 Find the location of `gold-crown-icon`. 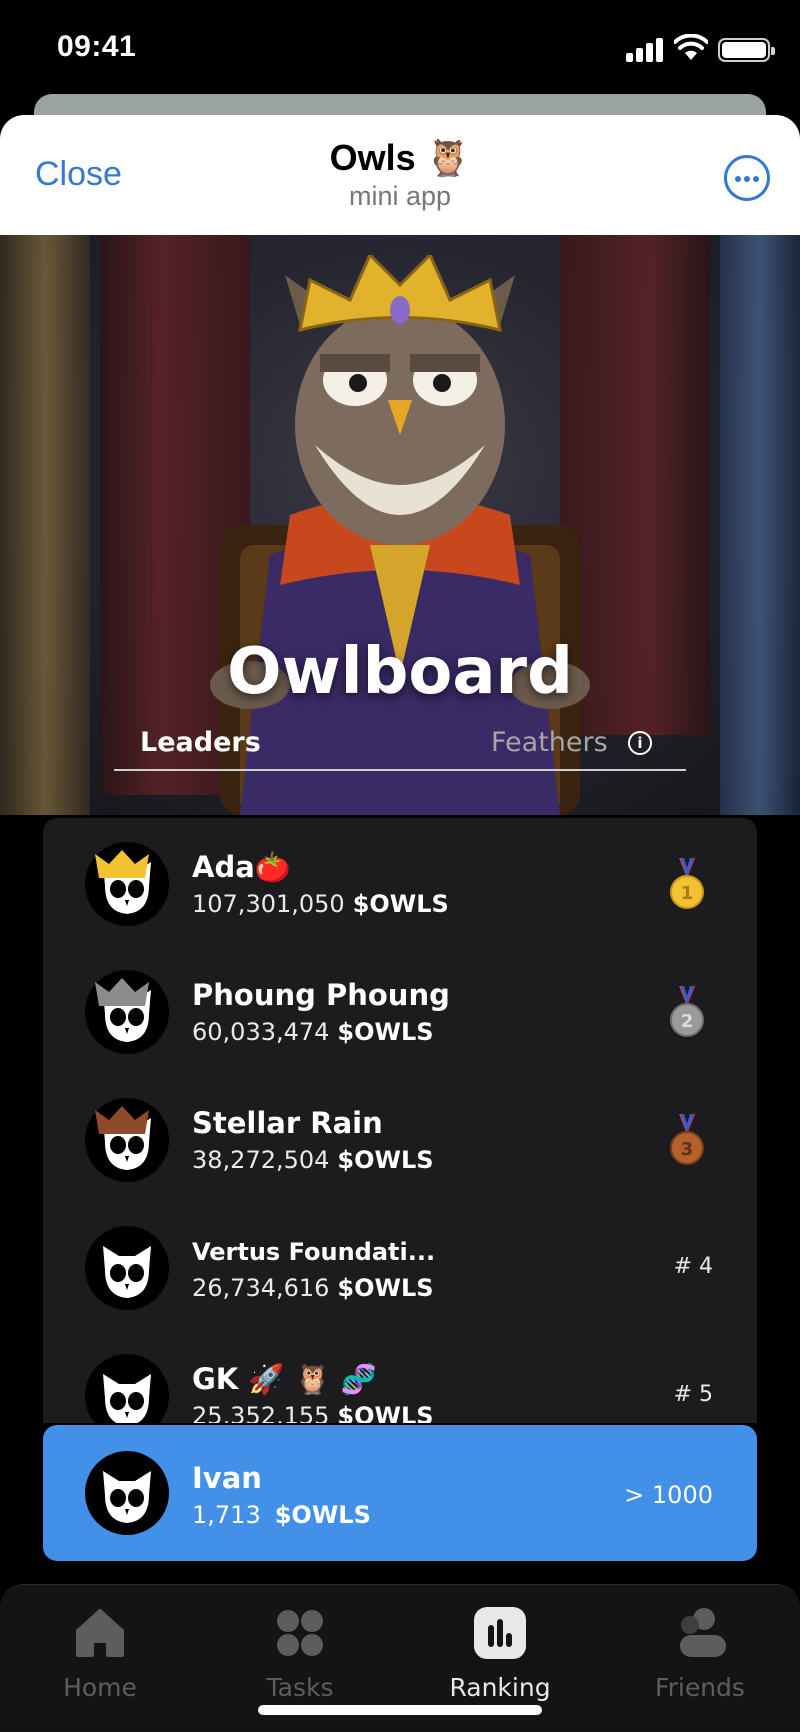

gold-crown-icon is located at coordinates (122, 864).